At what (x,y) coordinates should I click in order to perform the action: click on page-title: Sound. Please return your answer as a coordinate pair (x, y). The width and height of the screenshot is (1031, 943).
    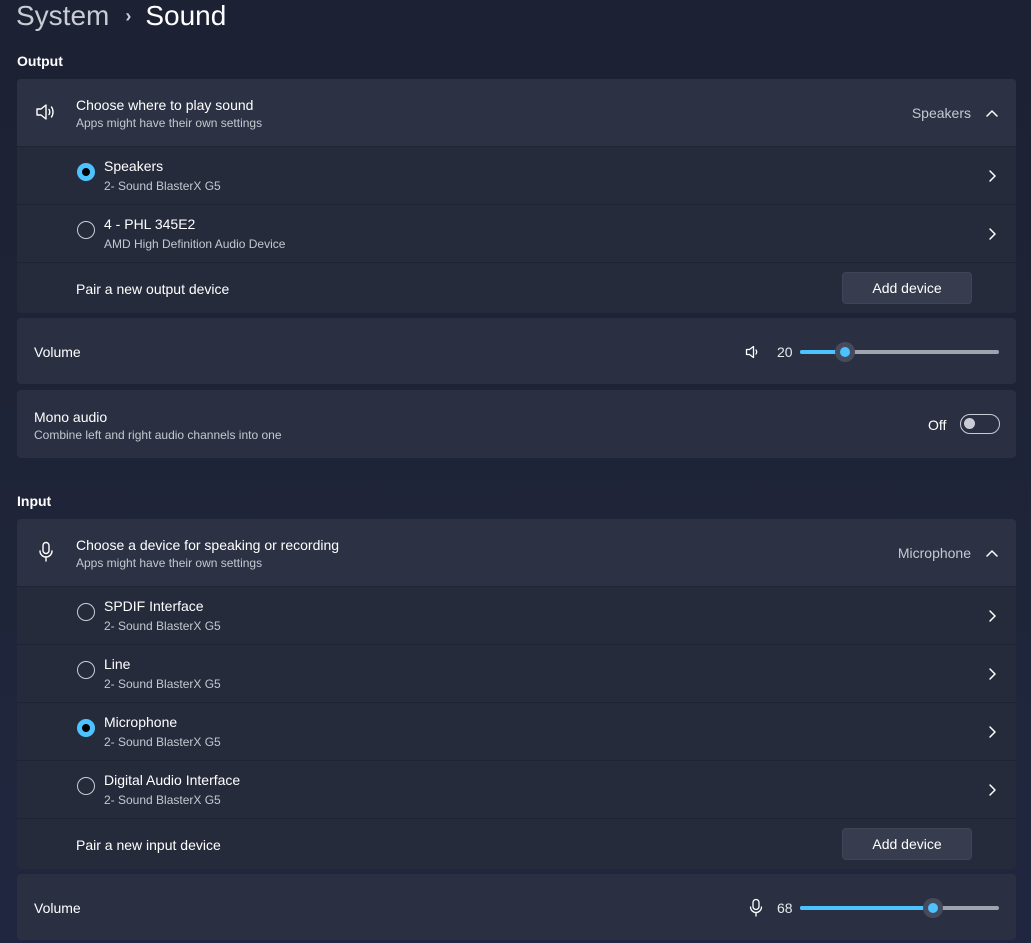
    Looking at the image, I should click on (186, 15).